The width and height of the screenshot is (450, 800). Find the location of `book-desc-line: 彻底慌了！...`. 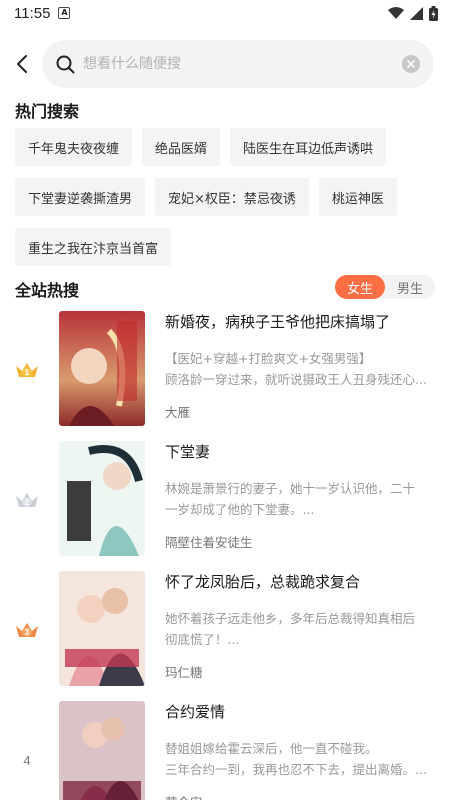

book-desc-line: 彻底慌了！... is located at coordinates (202, 639).